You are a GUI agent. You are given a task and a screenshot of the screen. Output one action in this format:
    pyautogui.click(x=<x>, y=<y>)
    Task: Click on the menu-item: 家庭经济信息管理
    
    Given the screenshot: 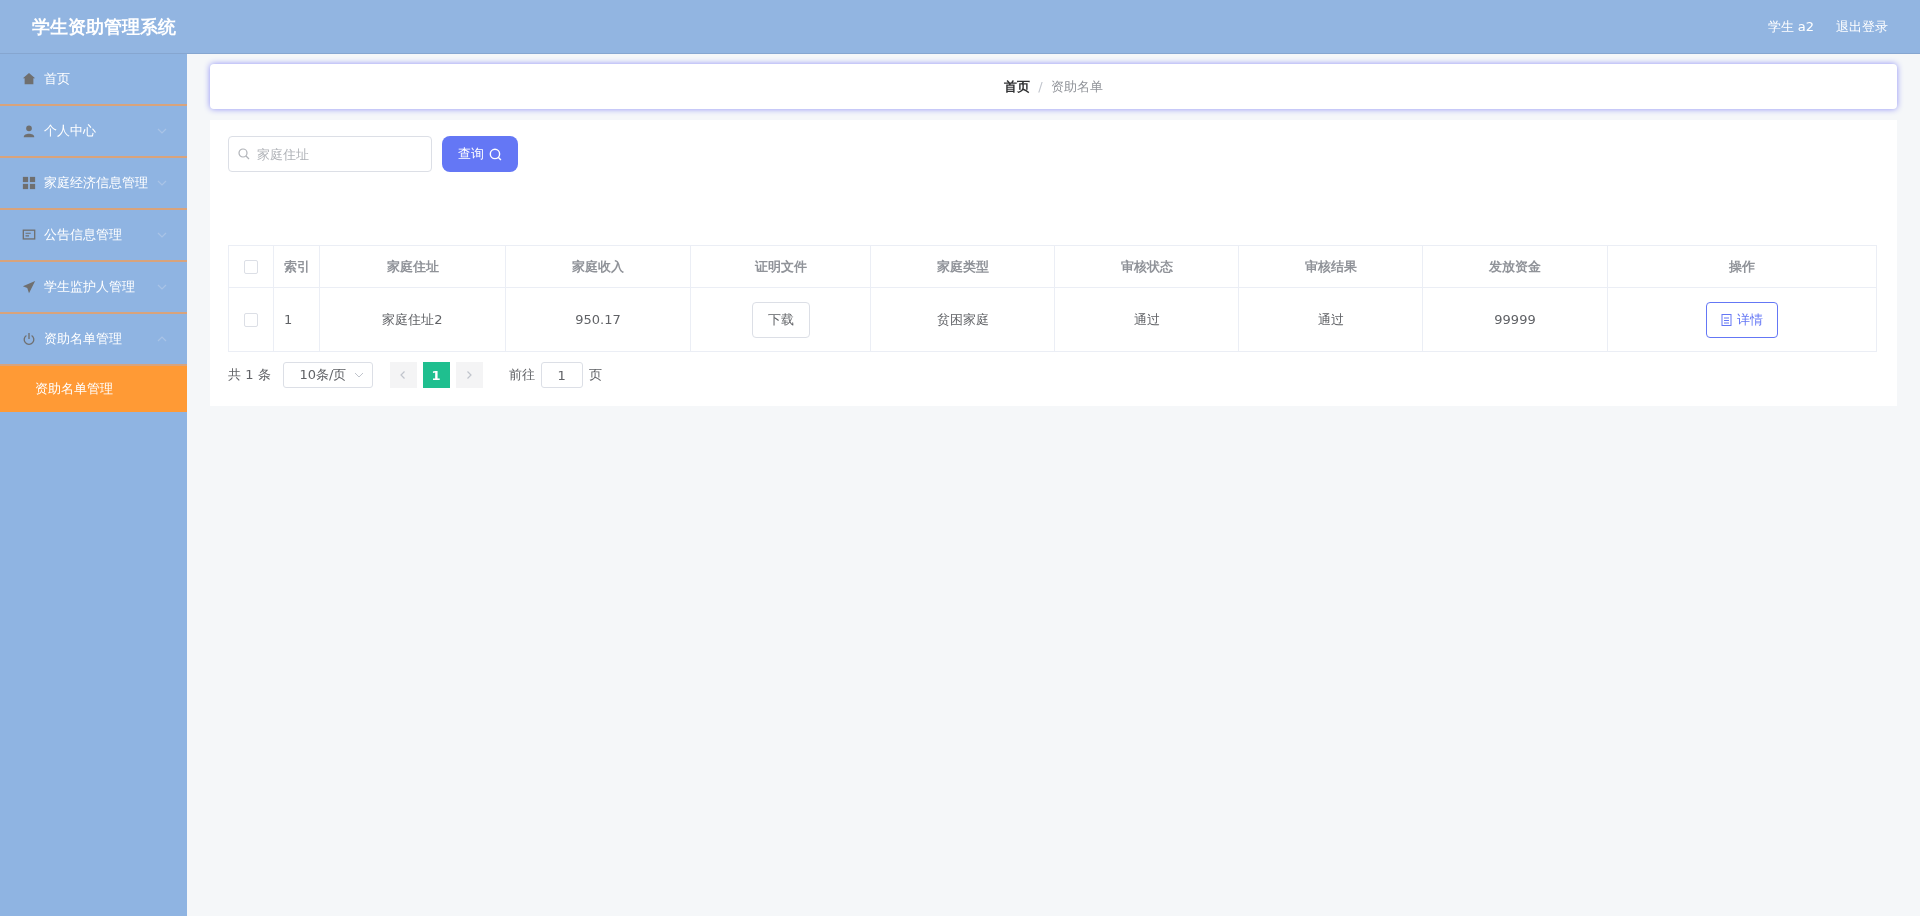 What is the action you would take?
    pyautogui.click(x=93, y=184)
    